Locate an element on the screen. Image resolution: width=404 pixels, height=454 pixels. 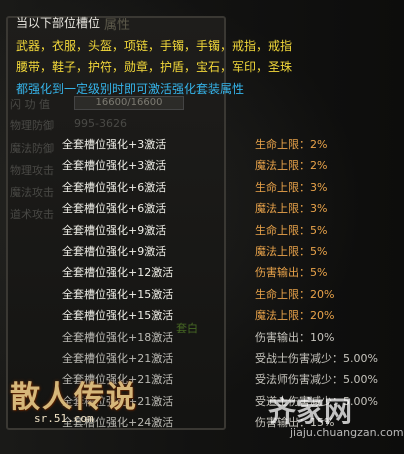
bonus-value: 伤害输出：10% is located at coordinates (295, 337).